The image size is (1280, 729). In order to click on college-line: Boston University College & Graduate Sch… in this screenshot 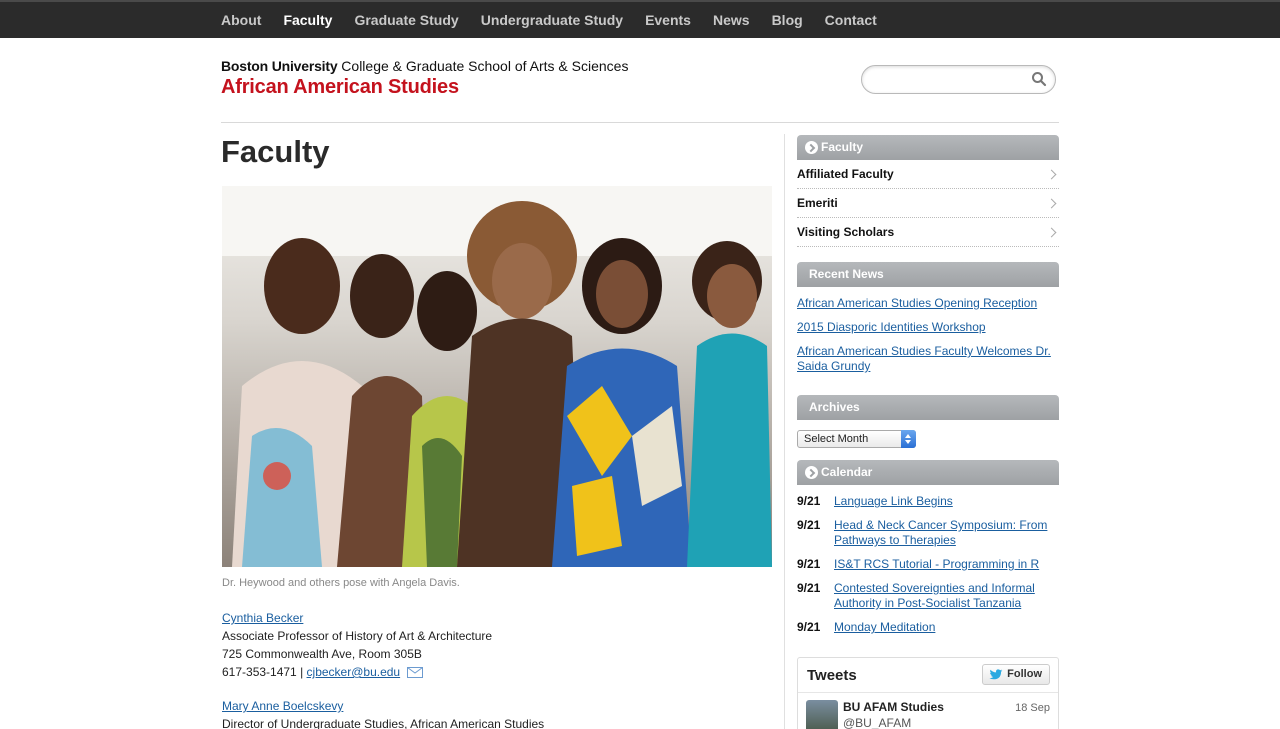, I will do `click(424, 66)`.